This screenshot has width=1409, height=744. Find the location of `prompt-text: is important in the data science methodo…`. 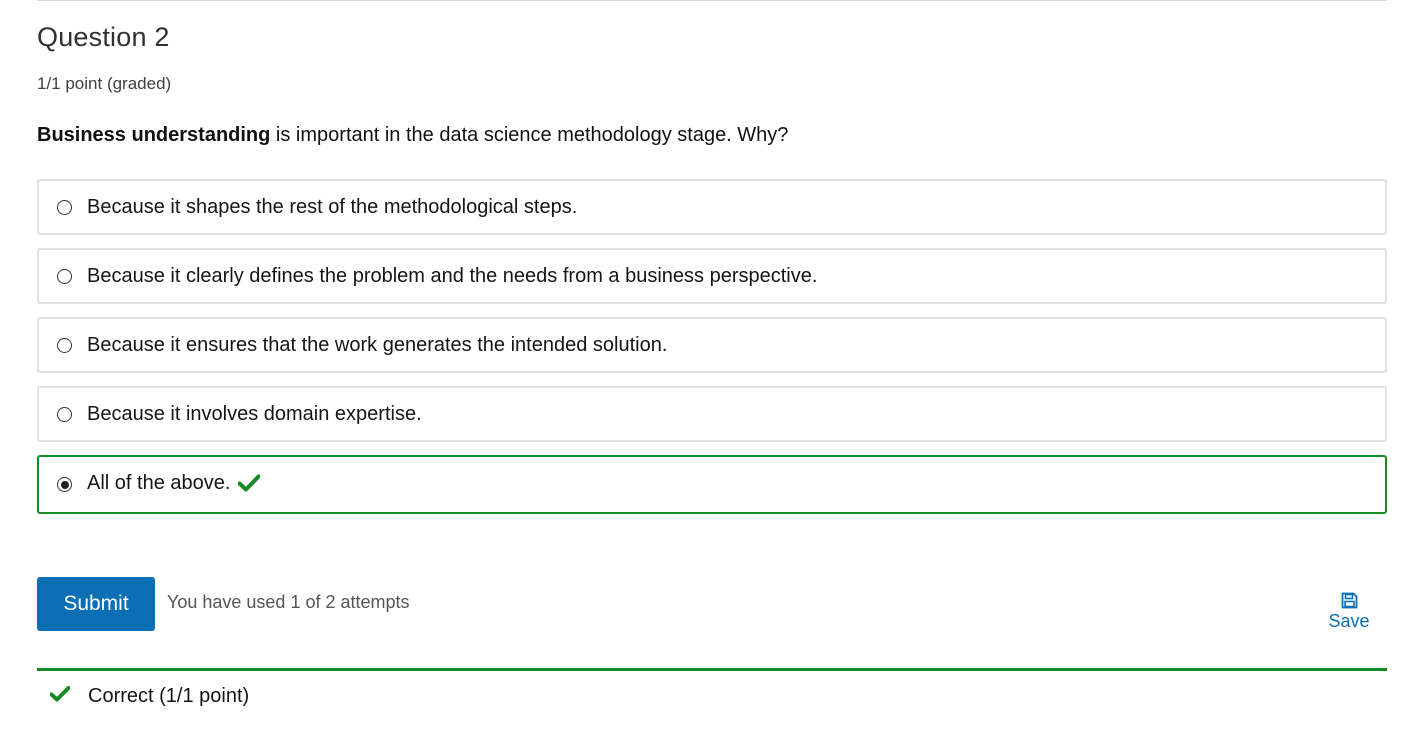

prompt-text: is important in the data science methodo… is located at coordinates (529, 135).